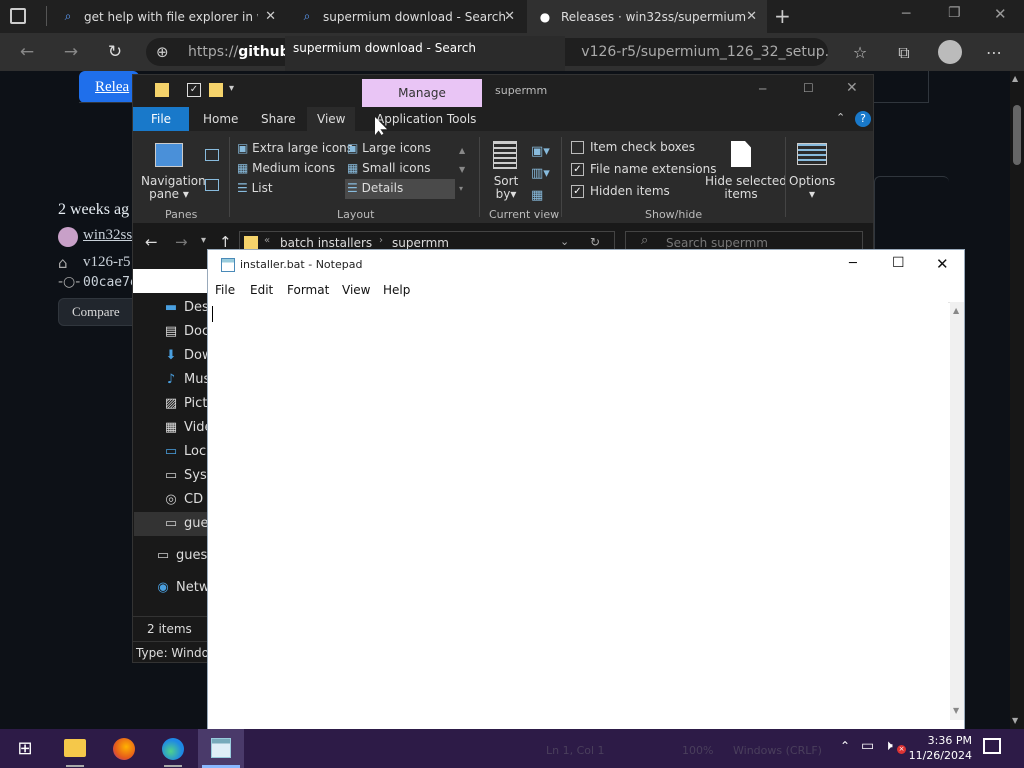 This screenshot has width=1024, height=768. What do you see at coordinates (957, 511) in the screenshot?
I see `notepad-vertical-scrollbar: ▲ ▼` at bounding box center [957, 511].